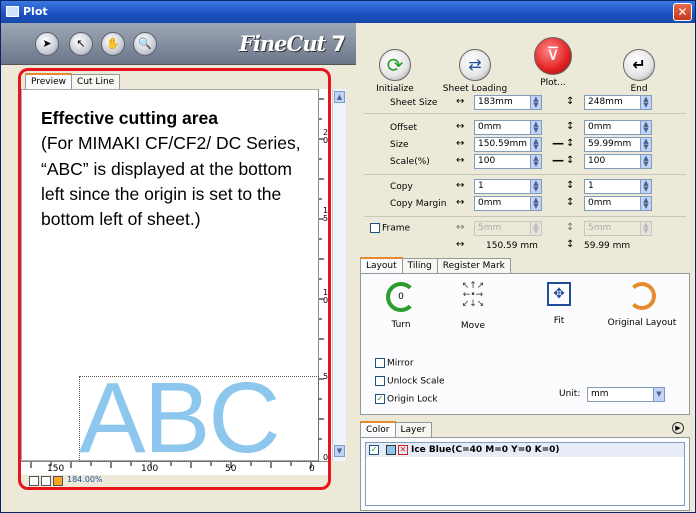 Image resolution: width=696 pixels, height=513 pixels. Describe the element at coordinates (403, 450) in the screenshot. I see `cut-x-icon: ✕` at that location.